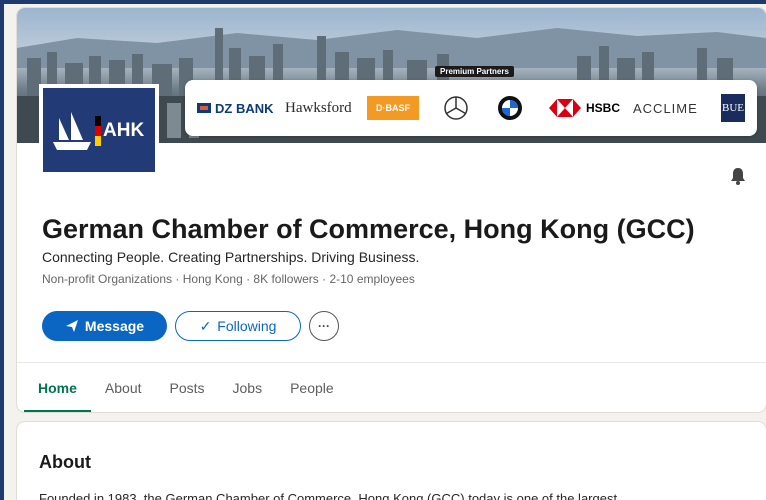  Describe the element at coordinates (248, 388) in the screenshot. I see `tab-jobs: Jobs` at that location.